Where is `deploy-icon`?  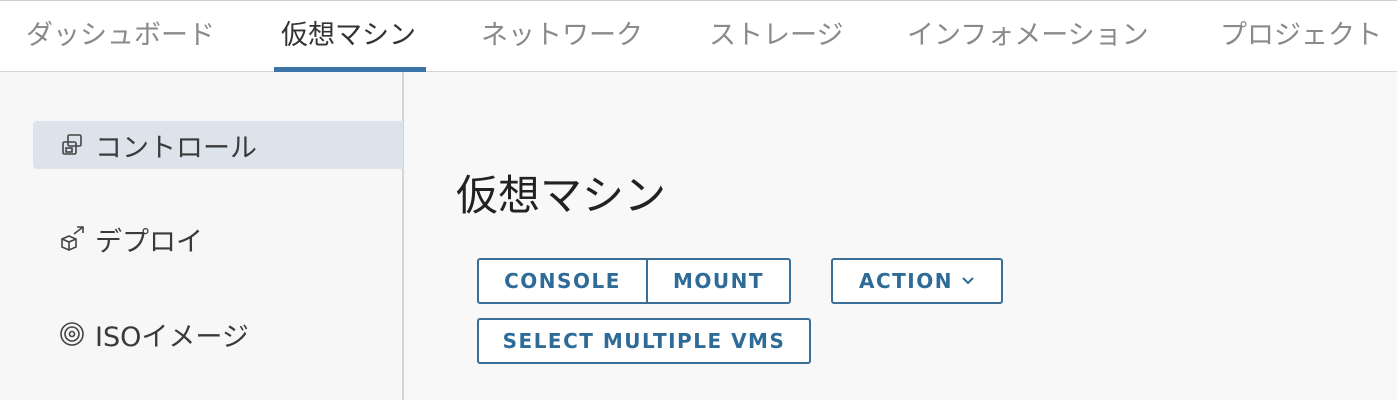
deploy-icon is located at coordinates (72, 239).